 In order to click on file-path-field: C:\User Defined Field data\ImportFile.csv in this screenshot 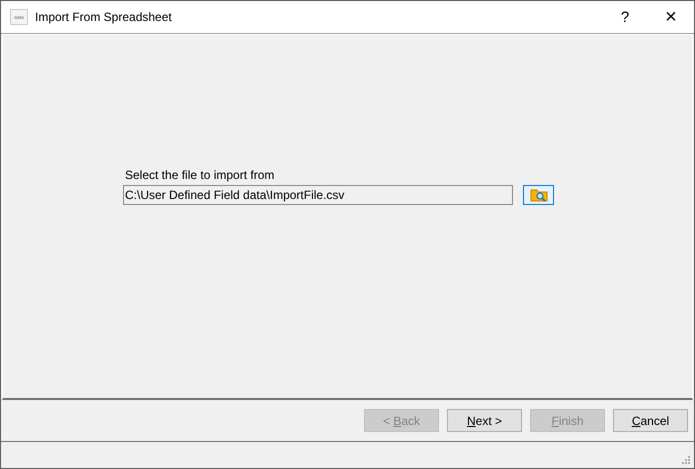, I will do `click(318, 195)`.